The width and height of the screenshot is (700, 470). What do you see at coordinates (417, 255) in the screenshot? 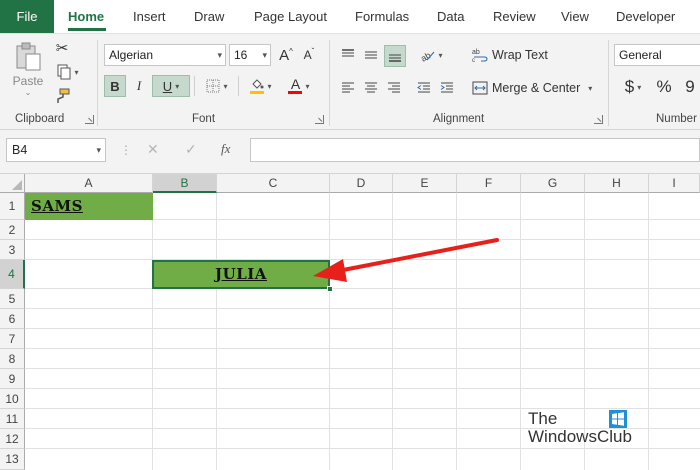
I see `arrow-shaft` at bounding box center [417, 255].